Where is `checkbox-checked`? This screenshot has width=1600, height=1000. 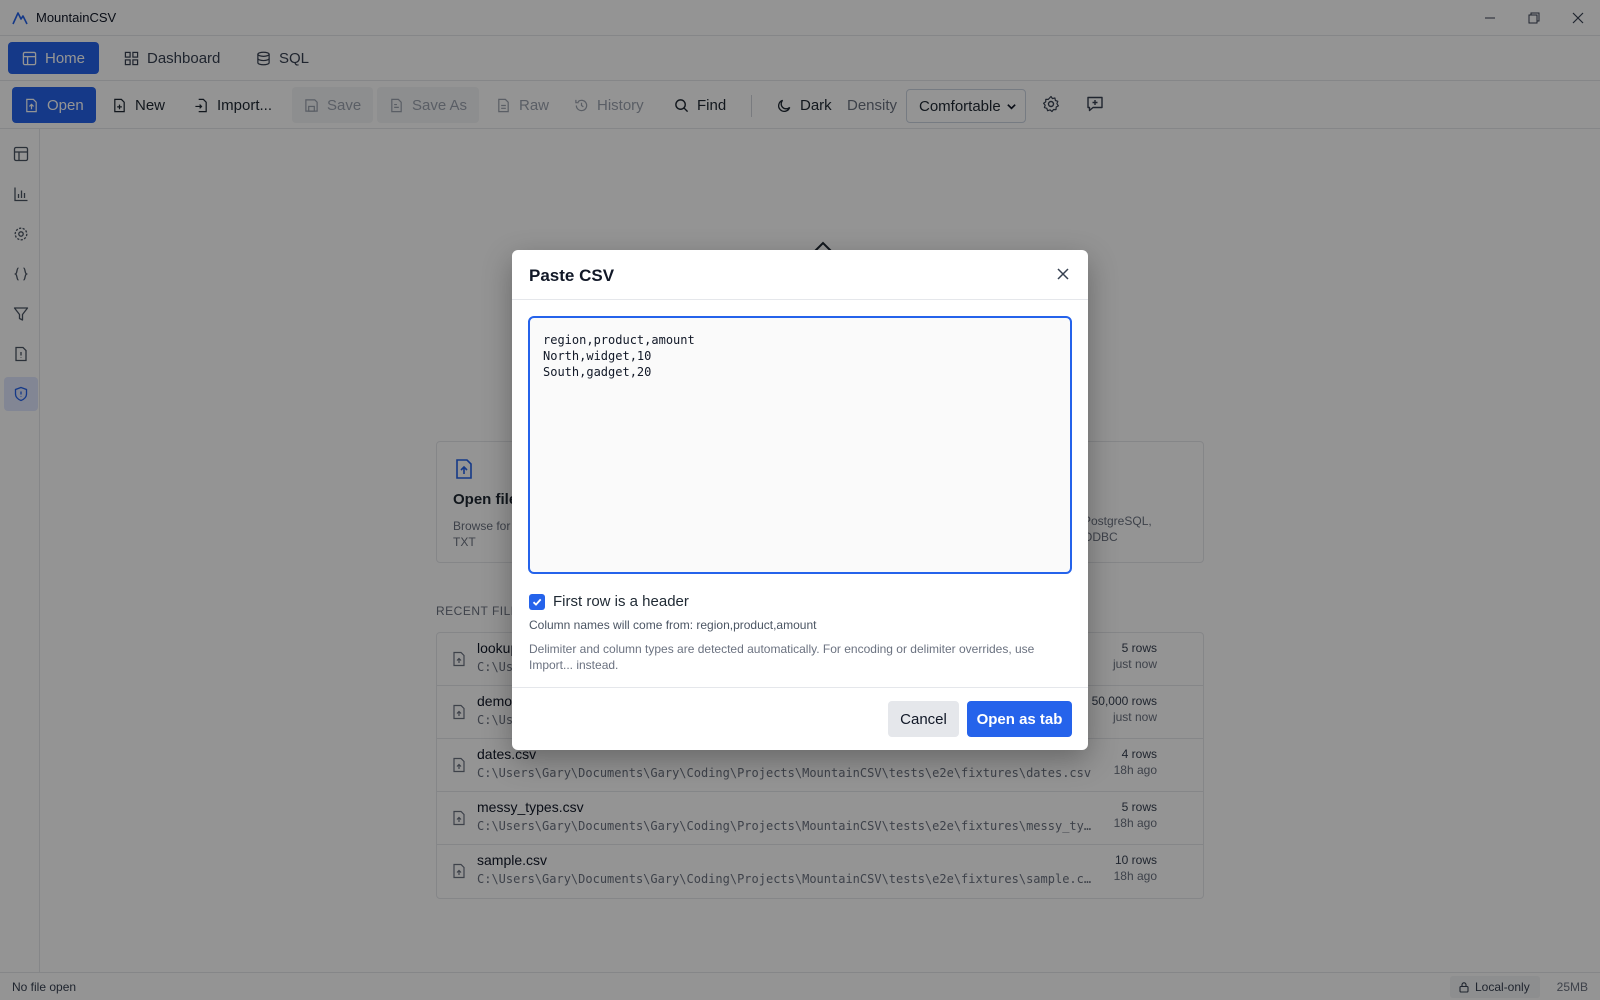 checkbox-checked is located at coordinates (537, 601).